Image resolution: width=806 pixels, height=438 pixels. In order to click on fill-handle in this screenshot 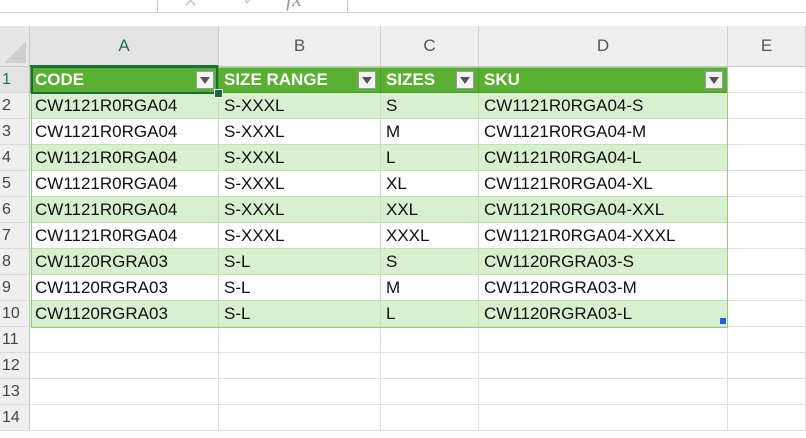, I will do `click(218, 93)`.